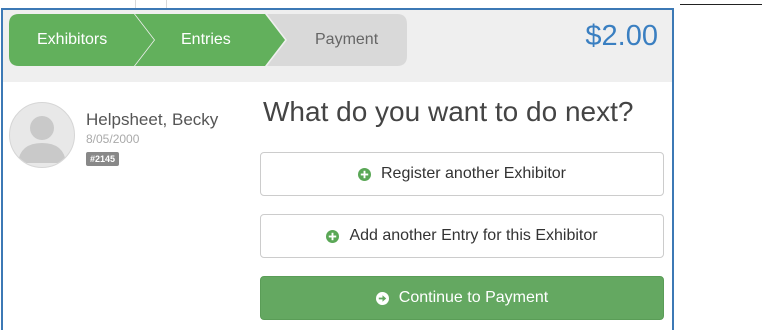 This screenshot has width=762, height=330. Describe the element at coordinates (152, 119) in the screenshot. I see `exhibitor-name: Helpsheet, Becky` at that location.